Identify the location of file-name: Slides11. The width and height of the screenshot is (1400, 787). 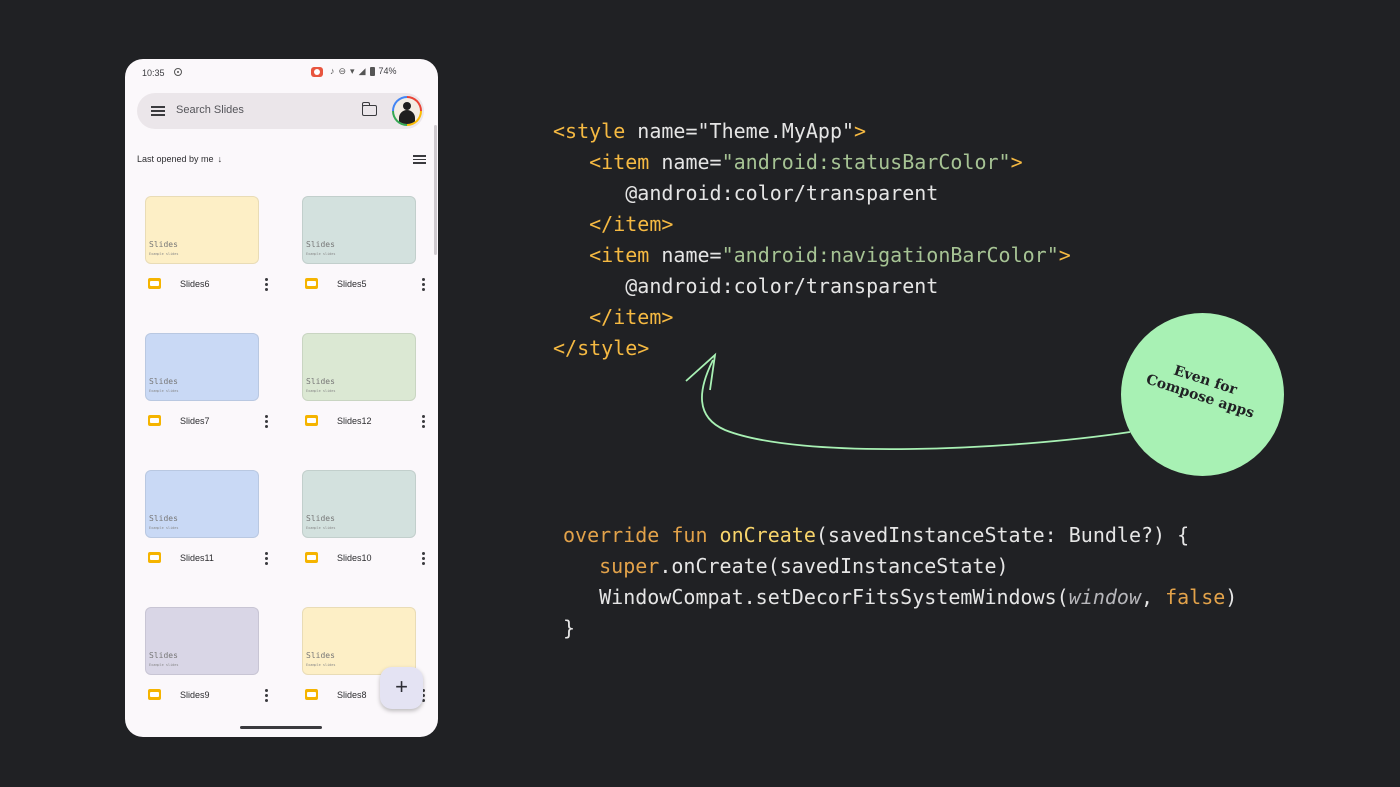
(197, 558).